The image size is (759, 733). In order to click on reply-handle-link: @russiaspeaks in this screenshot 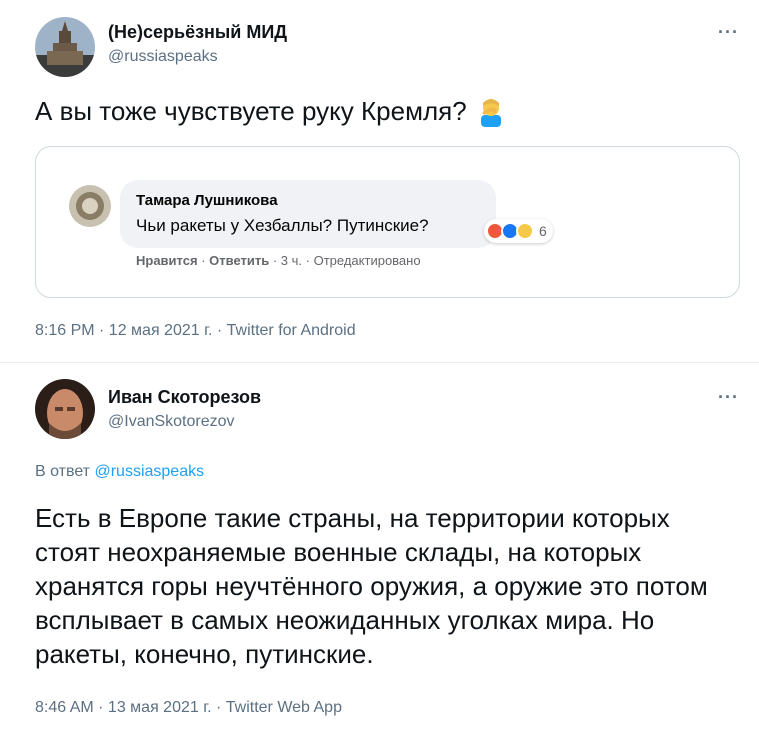, I will do `click(149, 471)`.